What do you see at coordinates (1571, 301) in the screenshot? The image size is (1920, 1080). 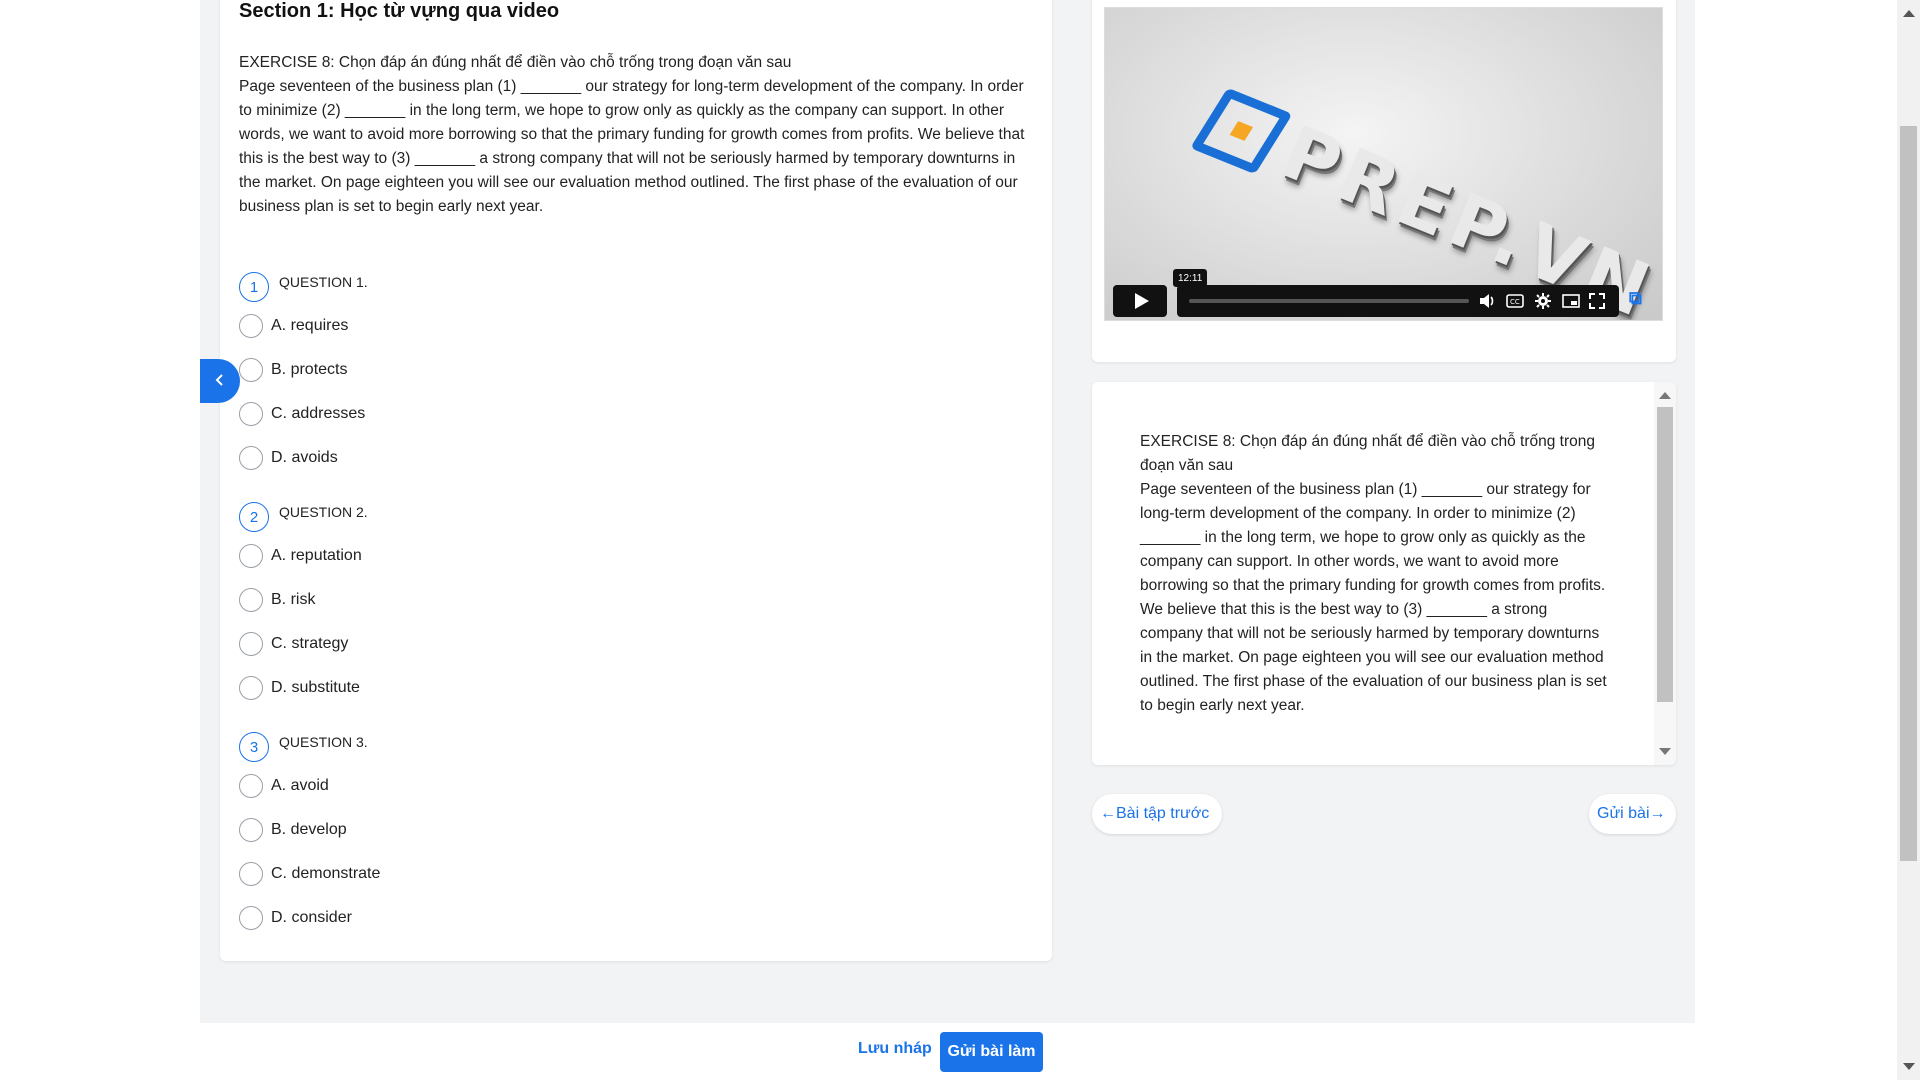 I see `pip-icon` at bounding box center [1571, 301].